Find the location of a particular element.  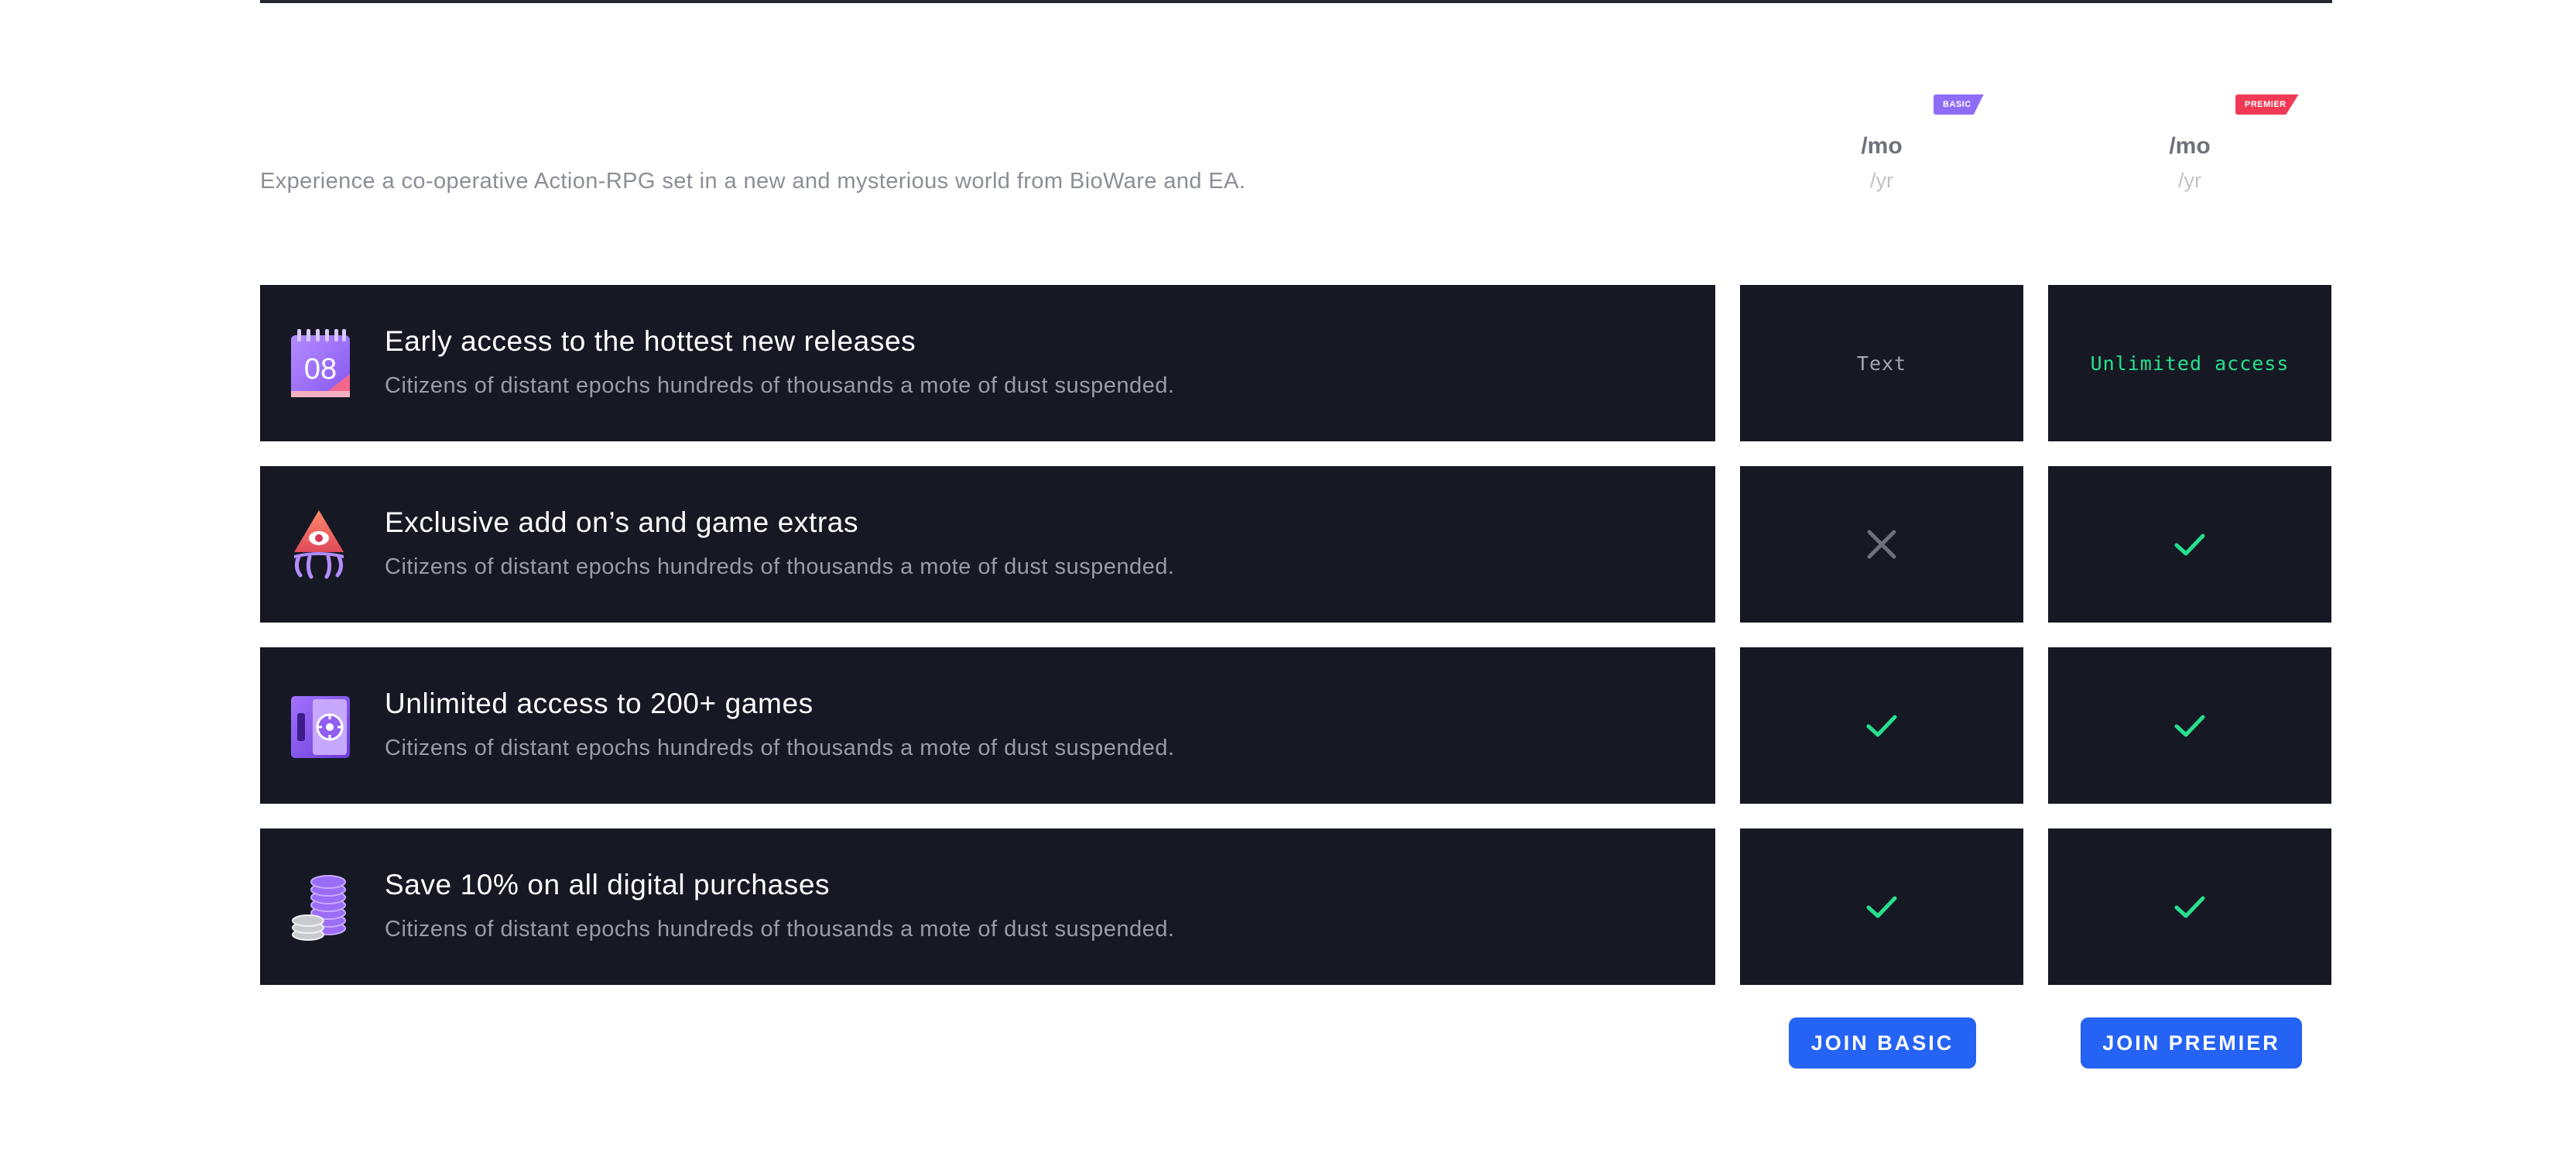

premier-cell-save-digital is located at coordinates (2189, 907).